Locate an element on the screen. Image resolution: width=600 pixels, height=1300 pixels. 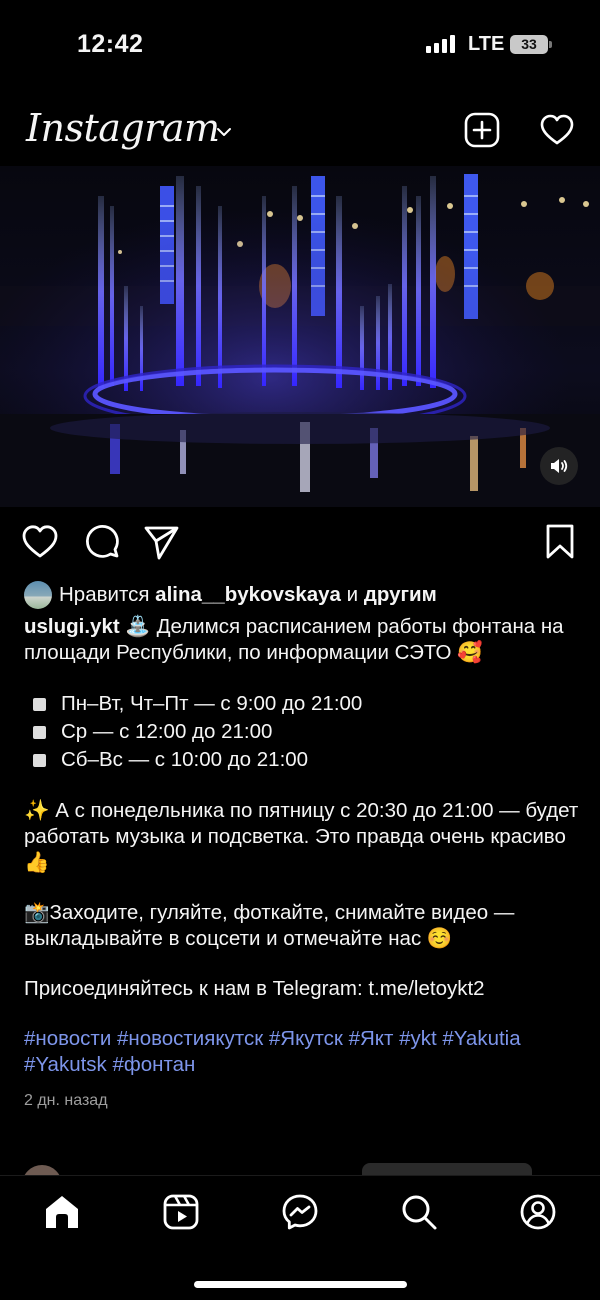
comment-row-peek is located at coordinates (300, 1169).